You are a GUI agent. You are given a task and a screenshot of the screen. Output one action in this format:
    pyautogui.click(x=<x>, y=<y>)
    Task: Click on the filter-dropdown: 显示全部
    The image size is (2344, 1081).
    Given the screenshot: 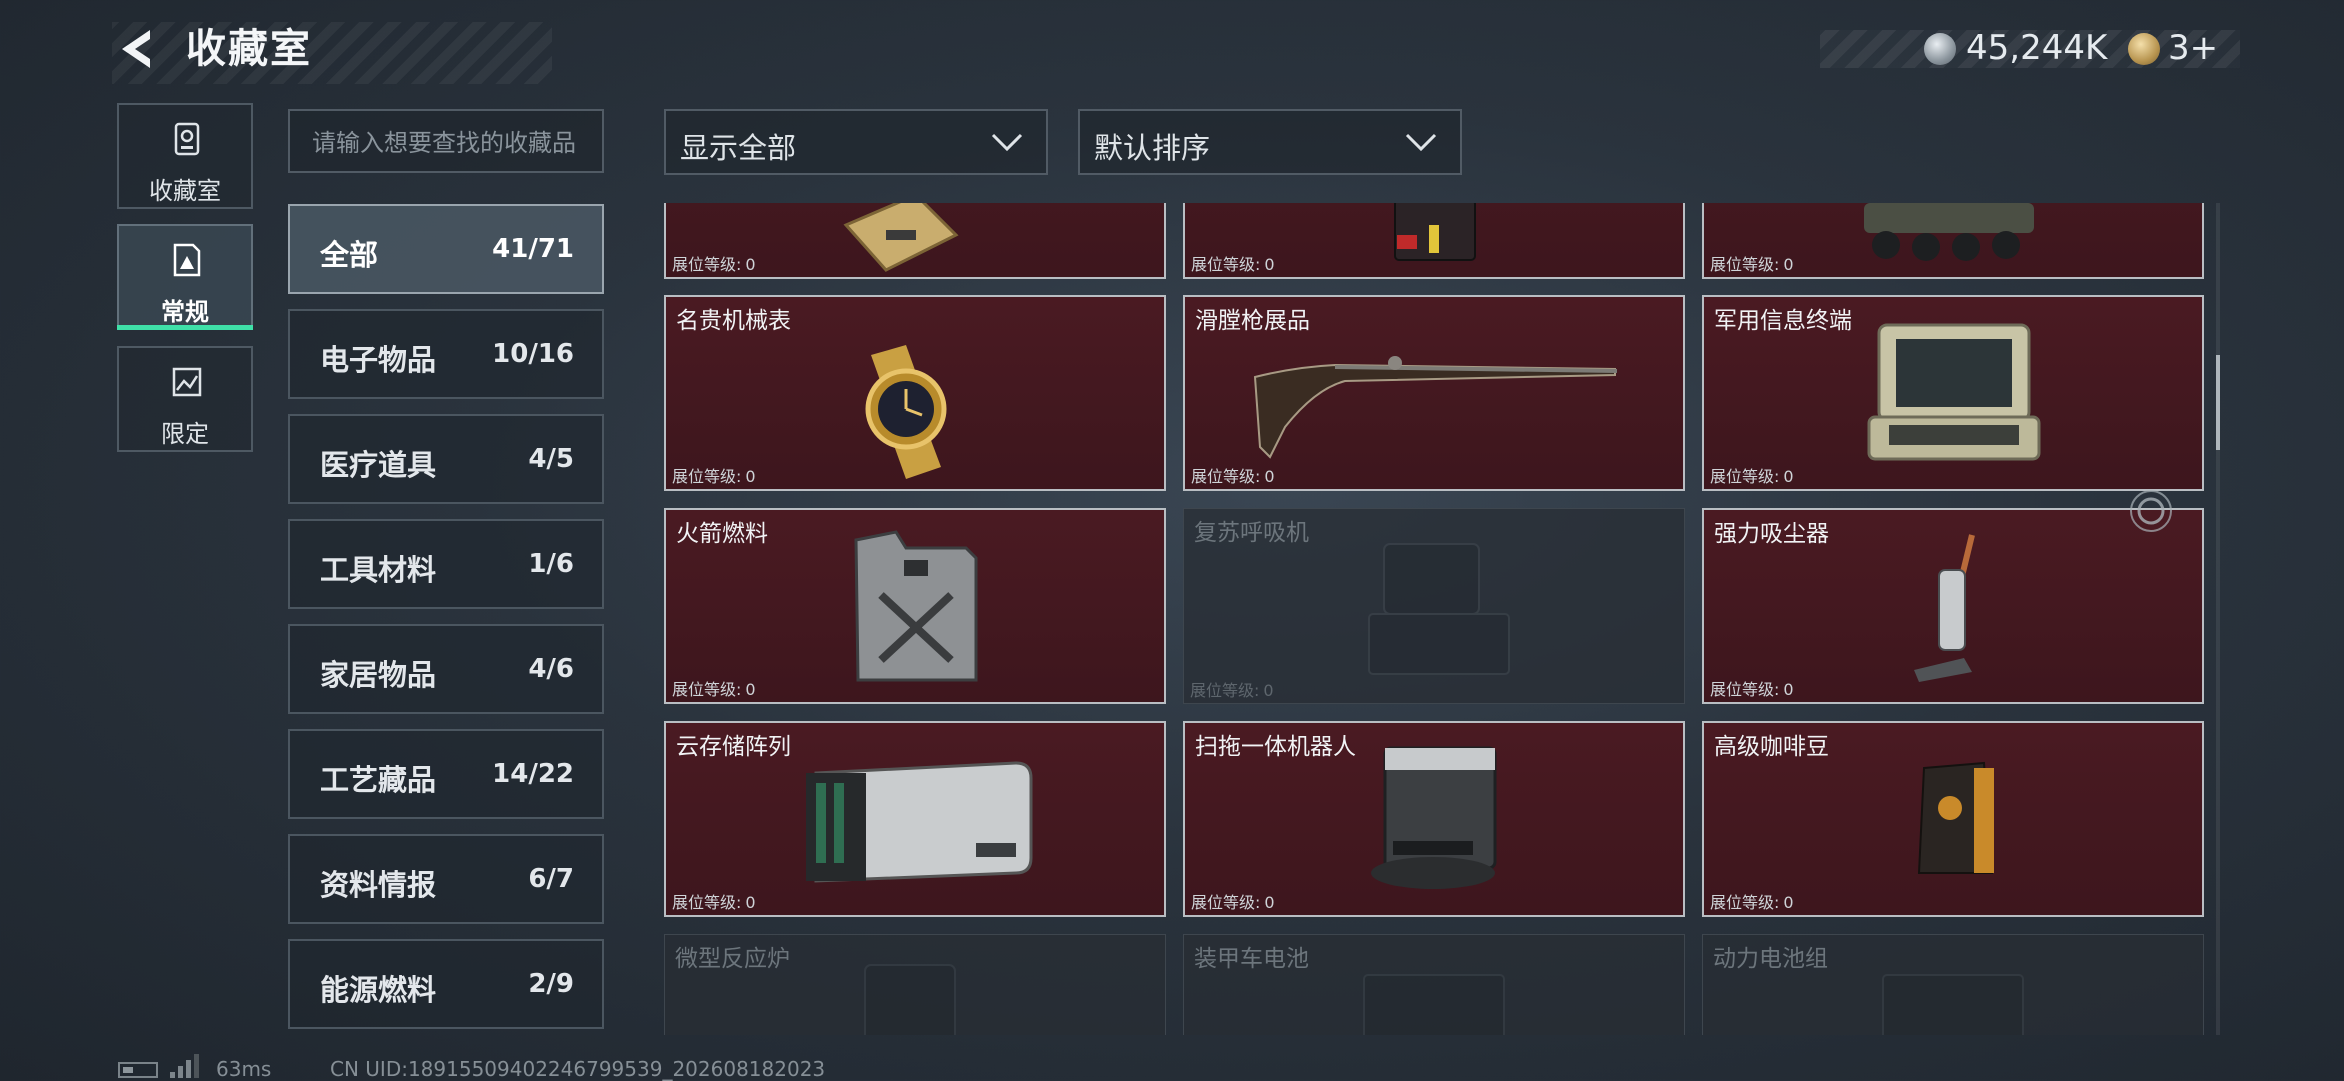 What is the action you would take?
    pyautogui.click(x=856, y=142)
    